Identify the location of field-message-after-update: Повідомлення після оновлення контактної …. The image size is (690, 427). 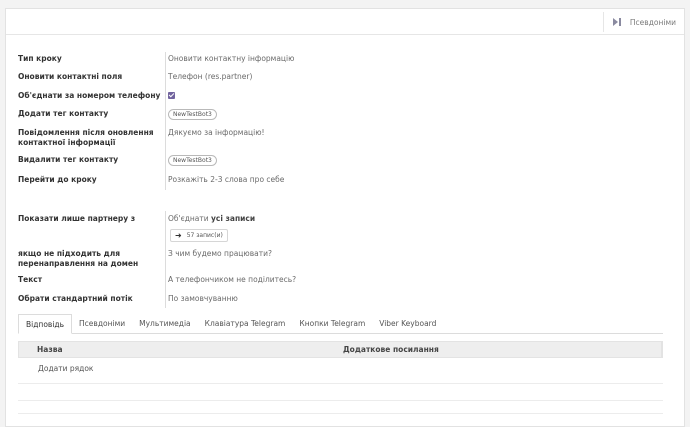
(338, 138).